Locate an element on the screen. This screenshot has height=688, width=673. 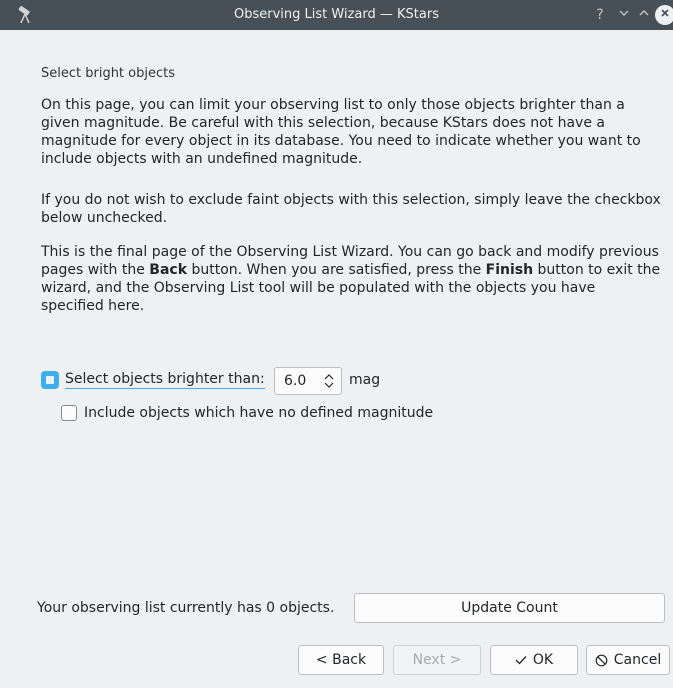
brighter-than-row: Select objects brighter than: is located at coordinates (153, 380).